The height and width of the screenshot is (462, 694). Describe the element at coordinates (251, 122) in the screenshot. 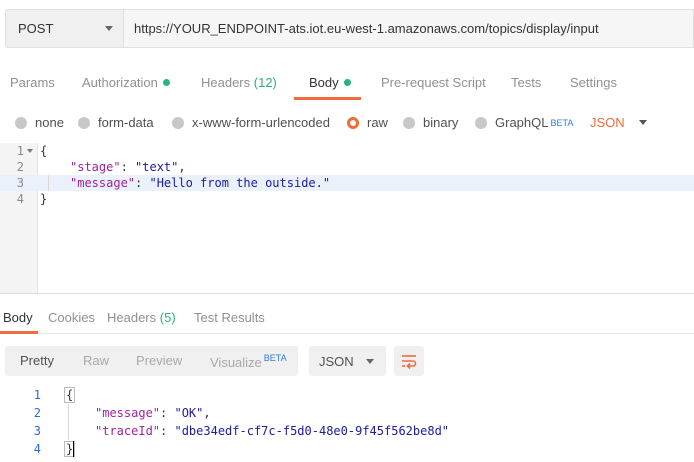

I see `radio-urlencoded: x-www-form-urlencoded` at that location.